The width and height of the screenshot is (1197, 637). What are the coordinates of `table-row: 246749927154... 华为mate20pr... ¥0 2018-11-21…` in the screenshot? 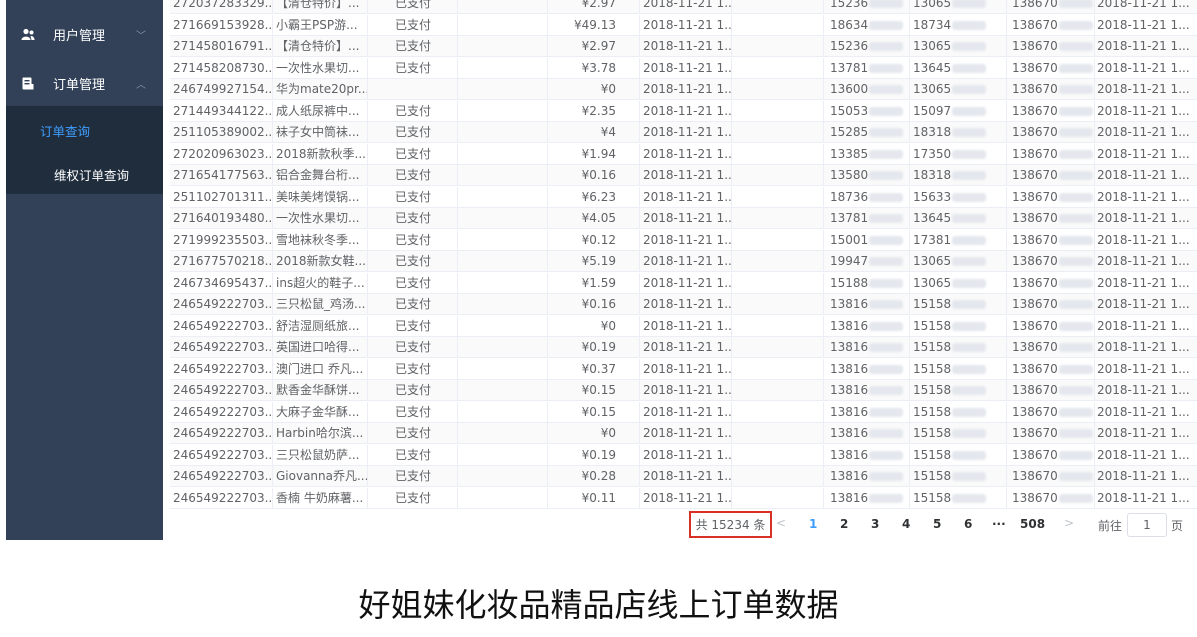 It's located at (683, 89).